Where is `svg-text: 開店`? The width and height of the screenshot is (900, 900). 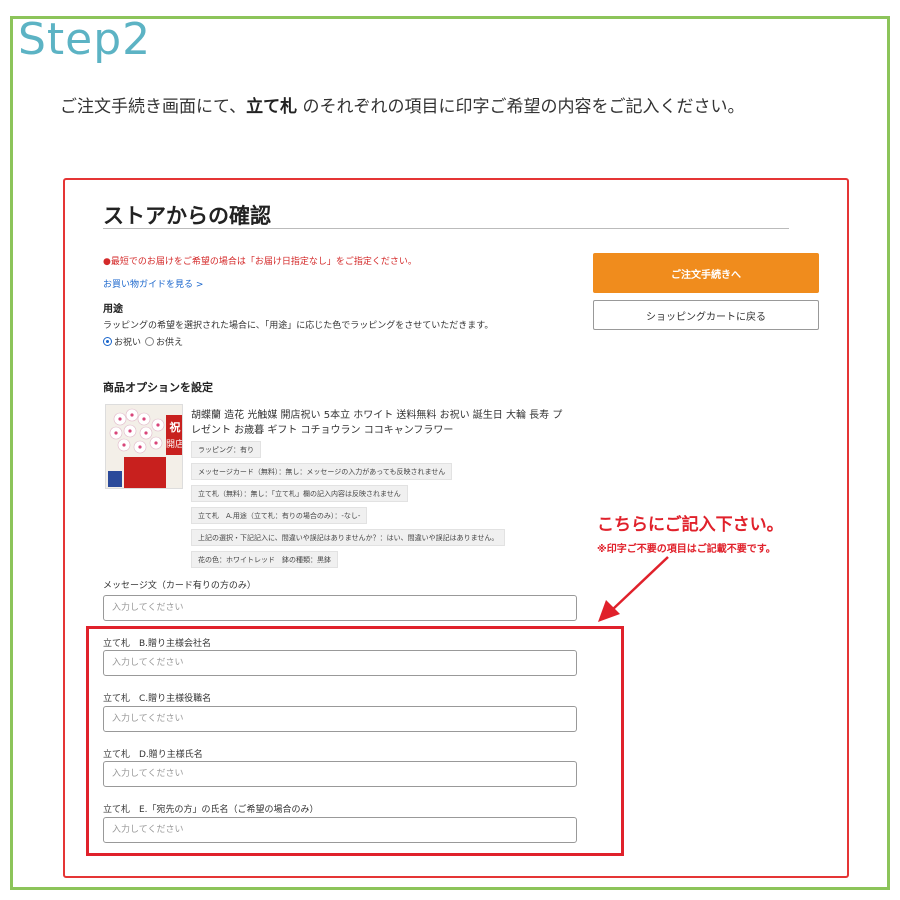 svg-text: 開店 is located at coordinates (174, 444).